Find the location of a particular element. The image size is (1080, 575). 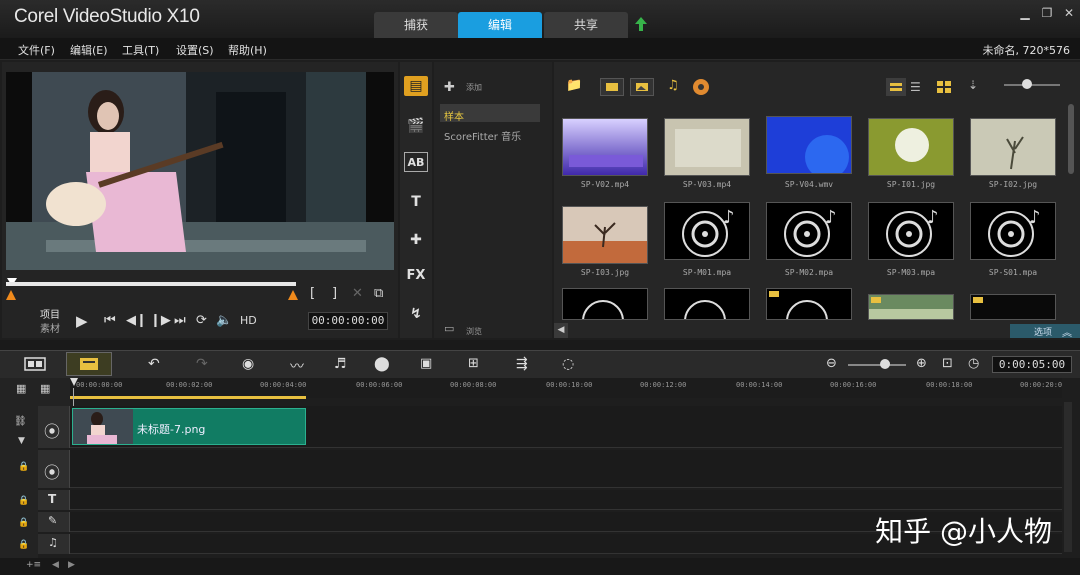

scroll-left-icon: ◀ is located at coordinates (55, 565).